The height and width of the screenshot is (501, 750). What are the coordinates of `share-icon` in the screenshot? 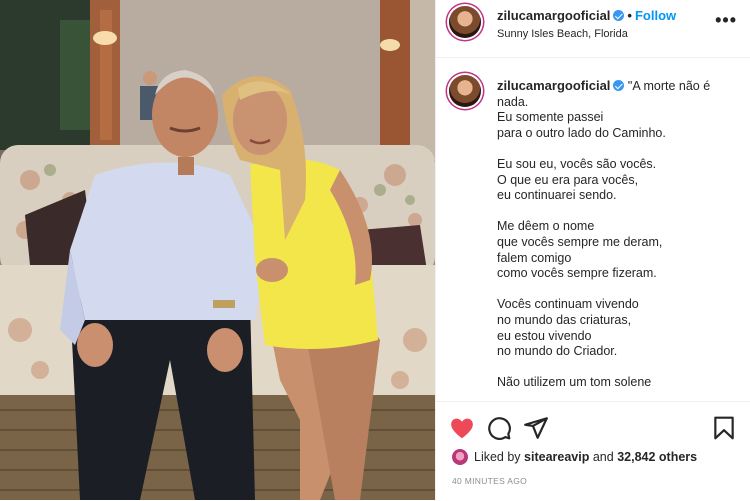 It's located at (536, 428).